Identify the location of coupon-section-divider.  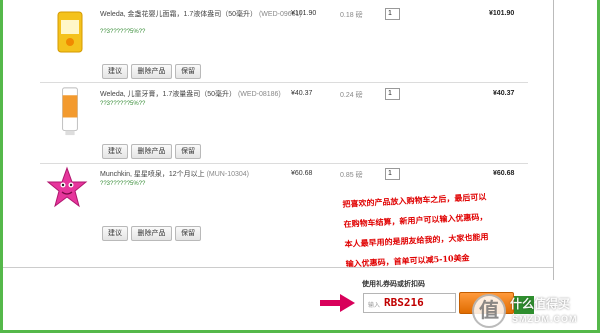
(278, 267).